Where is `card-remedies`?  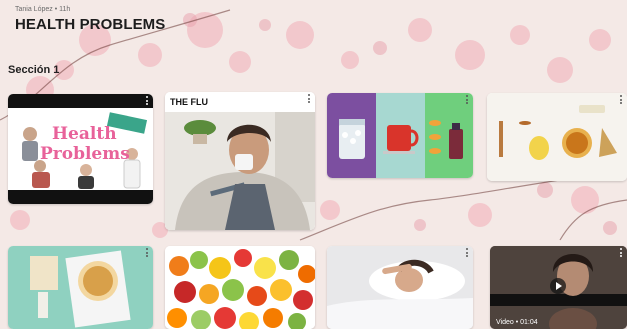 card-remedies is located at coordinates (557, 137).